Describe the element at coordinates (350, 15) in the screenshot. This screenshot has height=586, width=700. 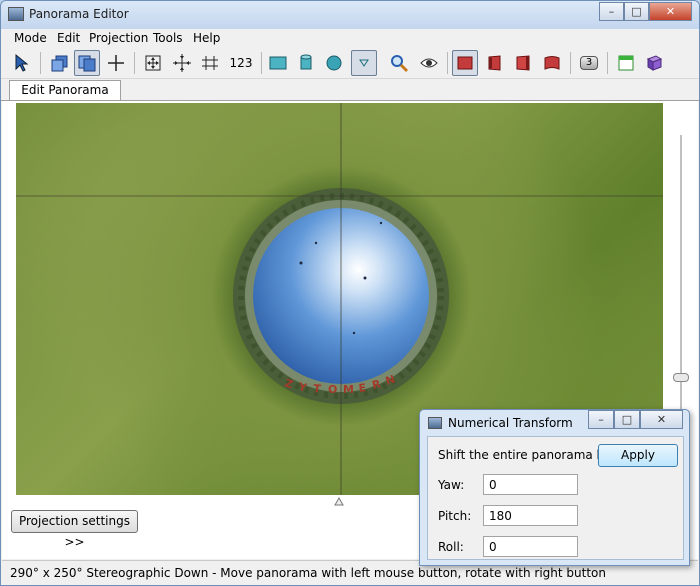
I see `title-bar: Panorama Editor – □ ✕` at that location.